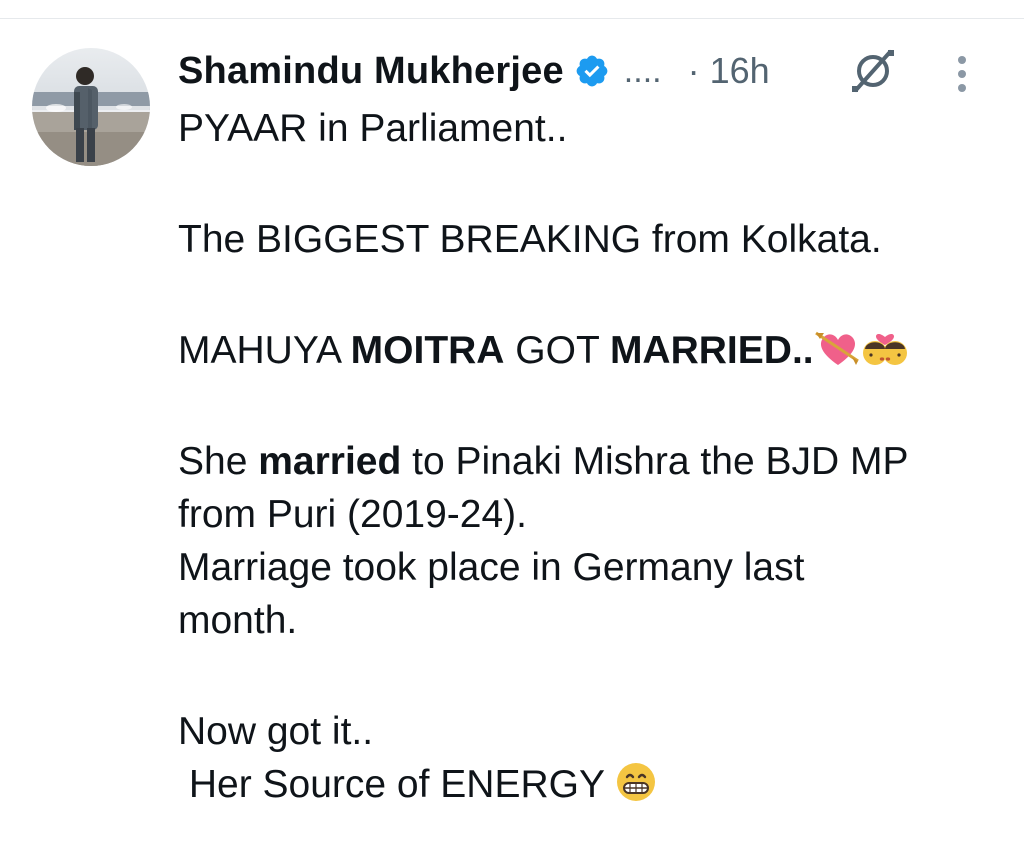 The image size is (1024, 846). I want to click on bold-text: married, so click(330, 461).